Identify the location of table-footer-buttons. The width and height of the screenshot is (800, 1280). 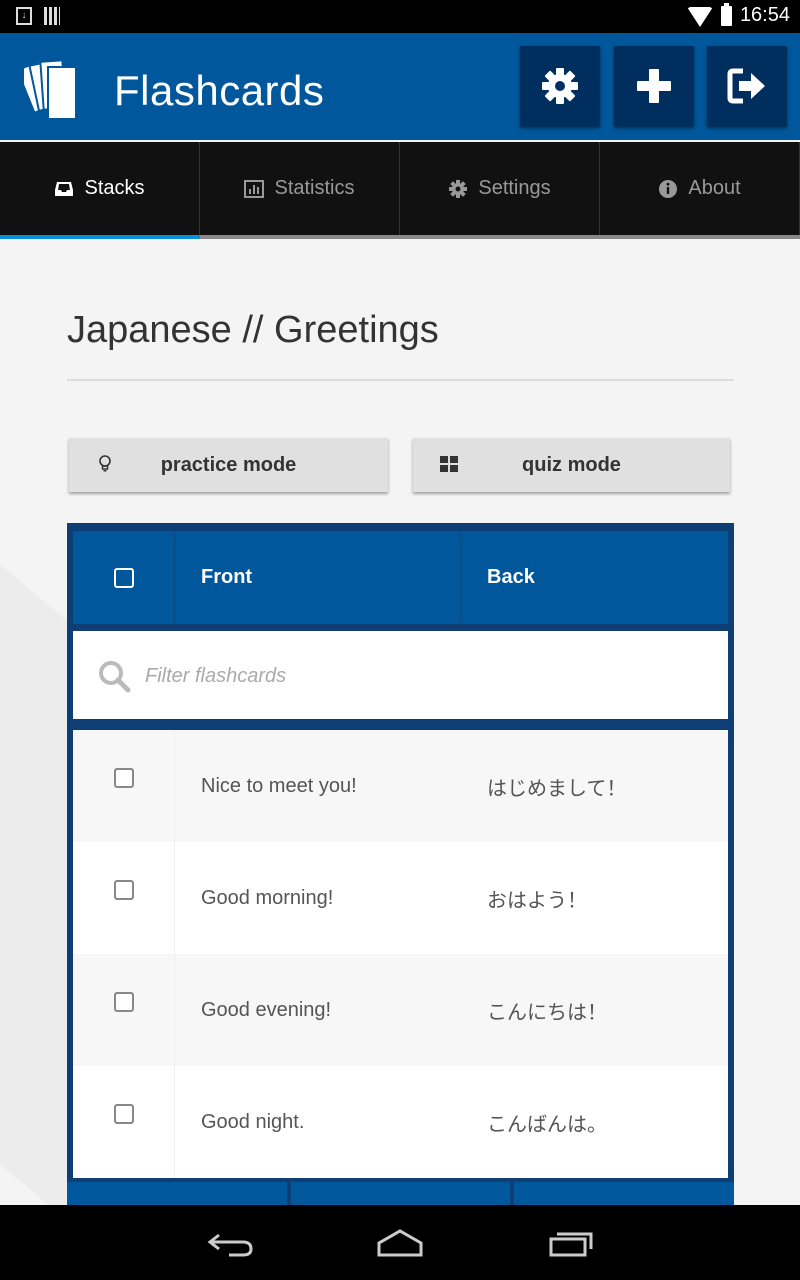
(401, 1193).